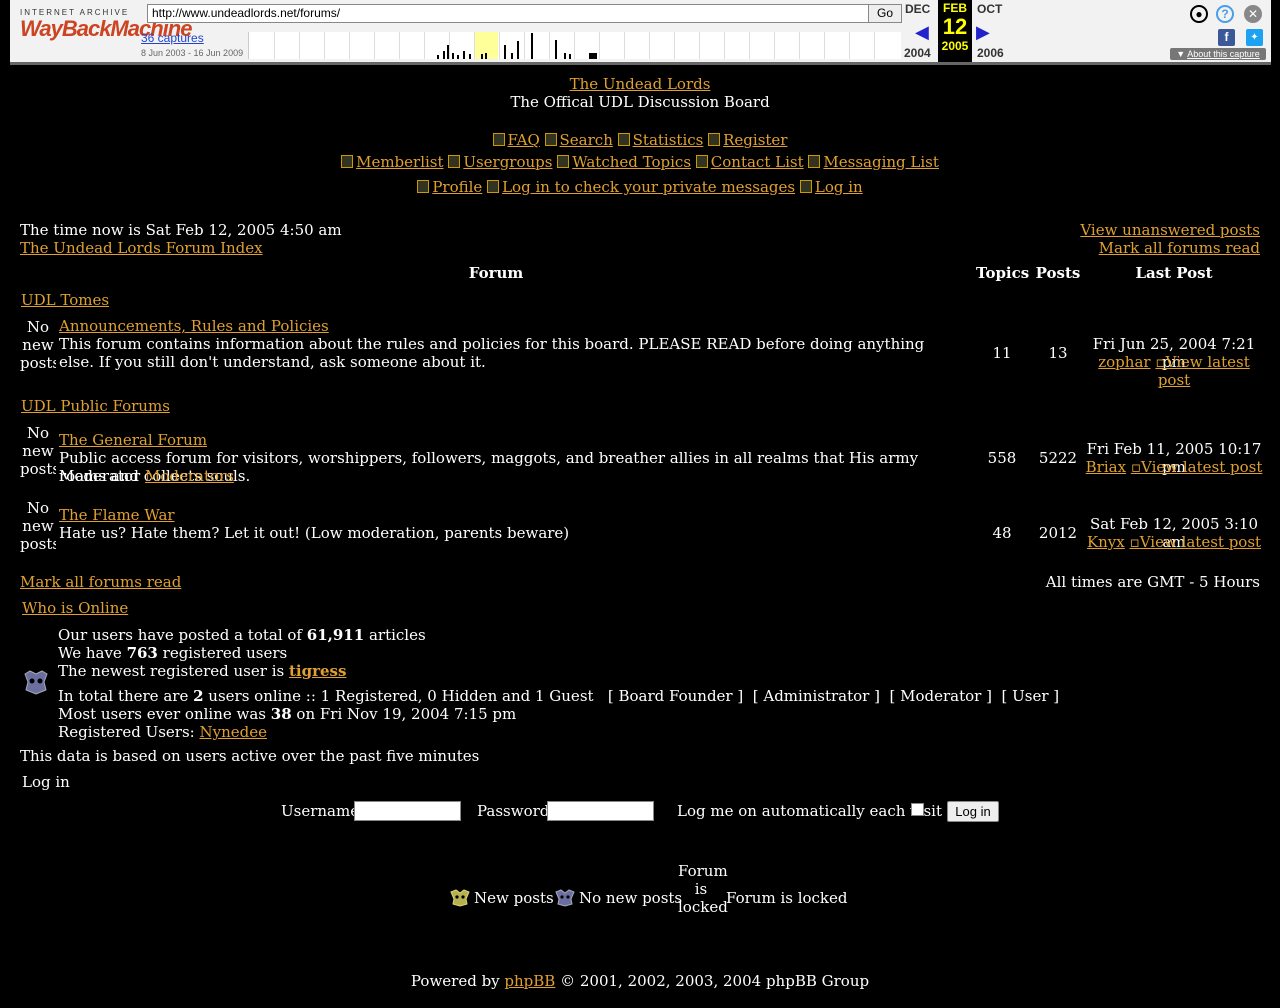 The height and width of the screenshot is (1008, 1280). What do you see at coordinates (1225, 14) in the screenshot?
I see `help-icon: ?` at bounding box center [1225, 14].